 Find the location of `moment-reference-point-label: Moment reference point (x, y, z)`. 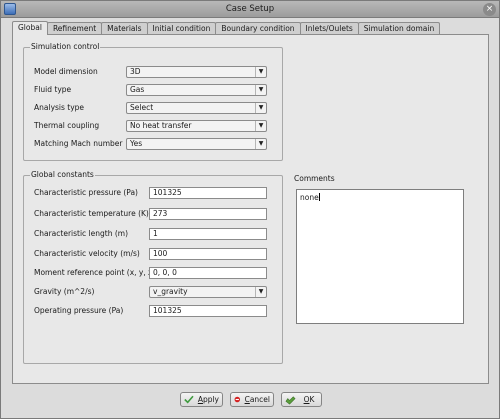

moment-reference-point-label: Moment reference point (x, y, z) is located at coordinates (94, 272).